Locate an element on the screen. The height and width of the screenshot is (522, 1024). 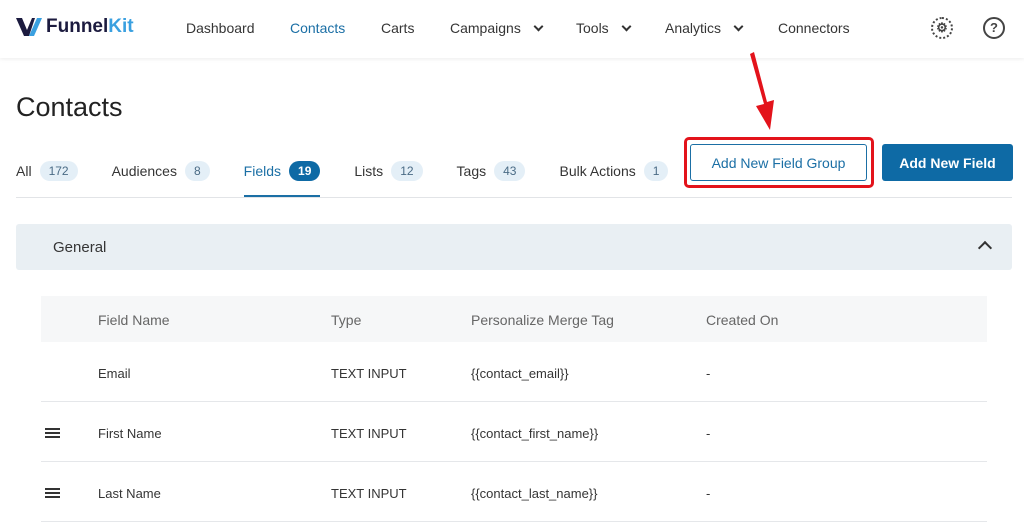
tab-label: Audiences is located at coordinates (144, 171).